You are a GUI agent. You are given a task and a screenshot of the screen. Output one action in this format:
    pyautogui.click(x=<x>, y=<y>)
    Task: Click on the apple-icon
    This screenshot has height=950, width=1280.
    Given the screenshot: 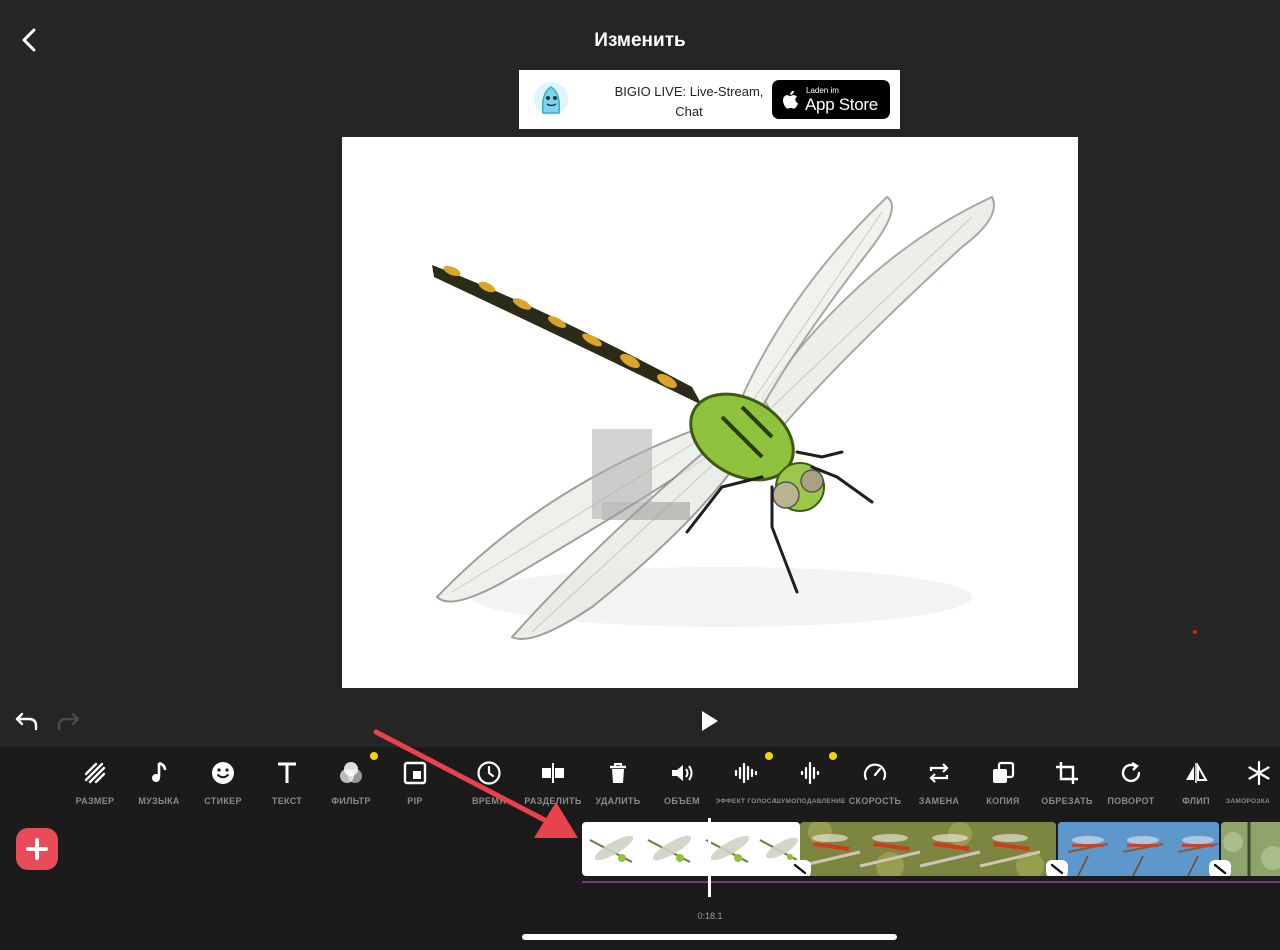 What is the action you would take?
    pyautogui.click(x=790, y=99)
    